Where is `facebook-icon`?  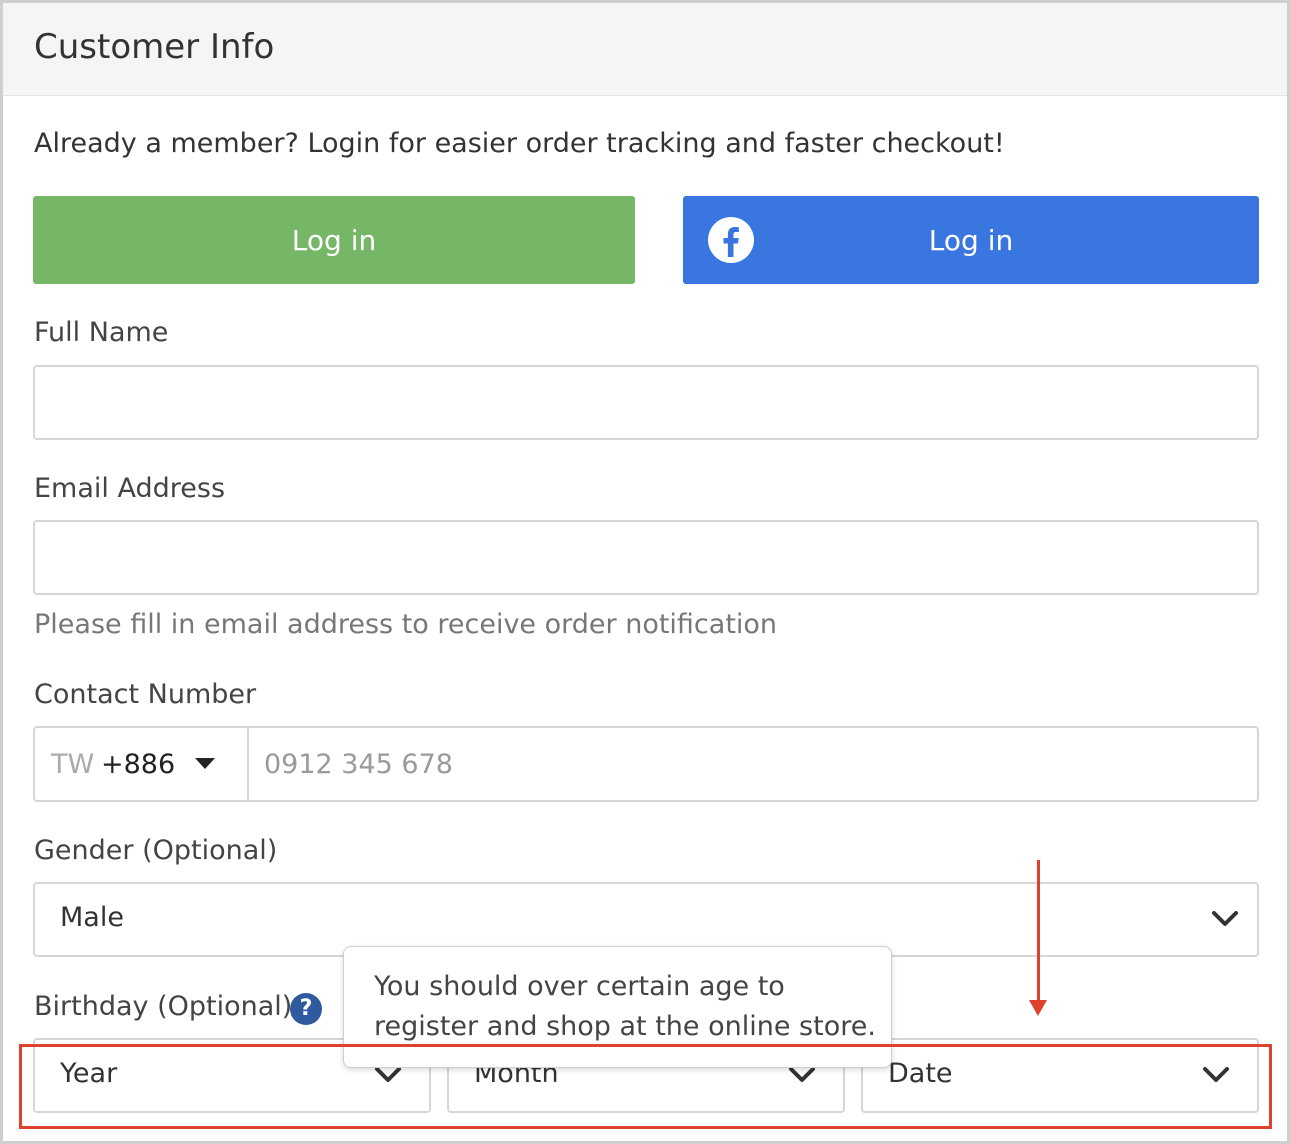
facebook-icon is located at coordinates (731, 240).